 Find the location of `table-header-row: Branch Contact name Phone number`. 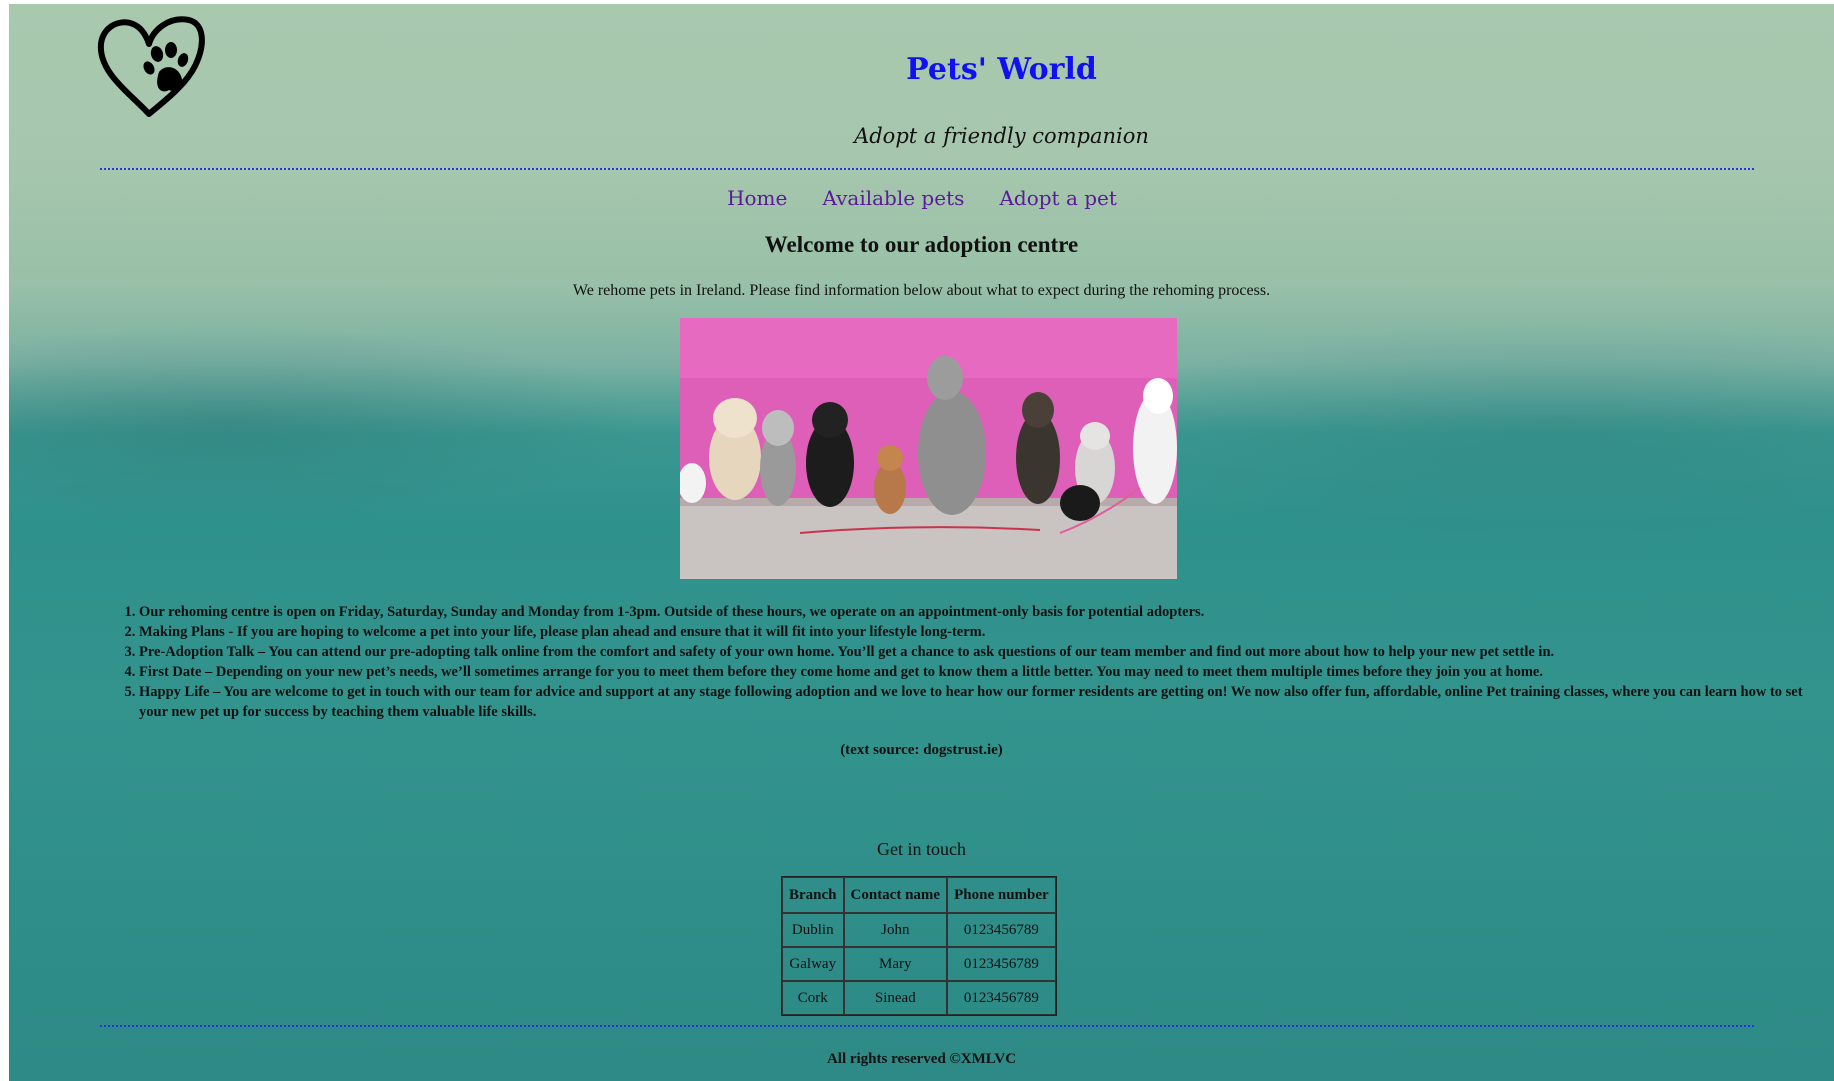

table-header-row: Branch Contact name Phone number is located at coordinates (919, 895).